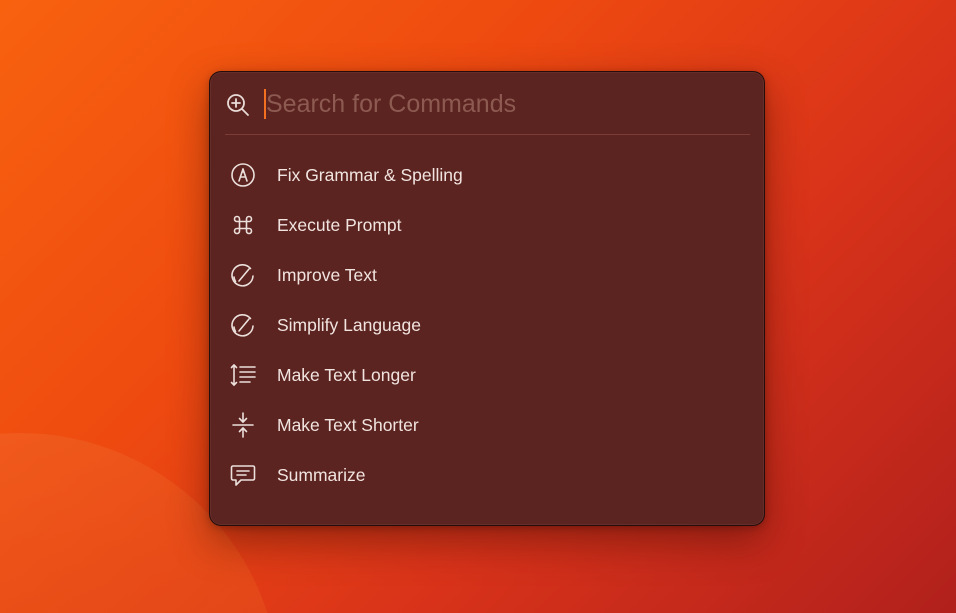  I want to click on command-execute-prompt: Execute Prompt, so click(487, 225).